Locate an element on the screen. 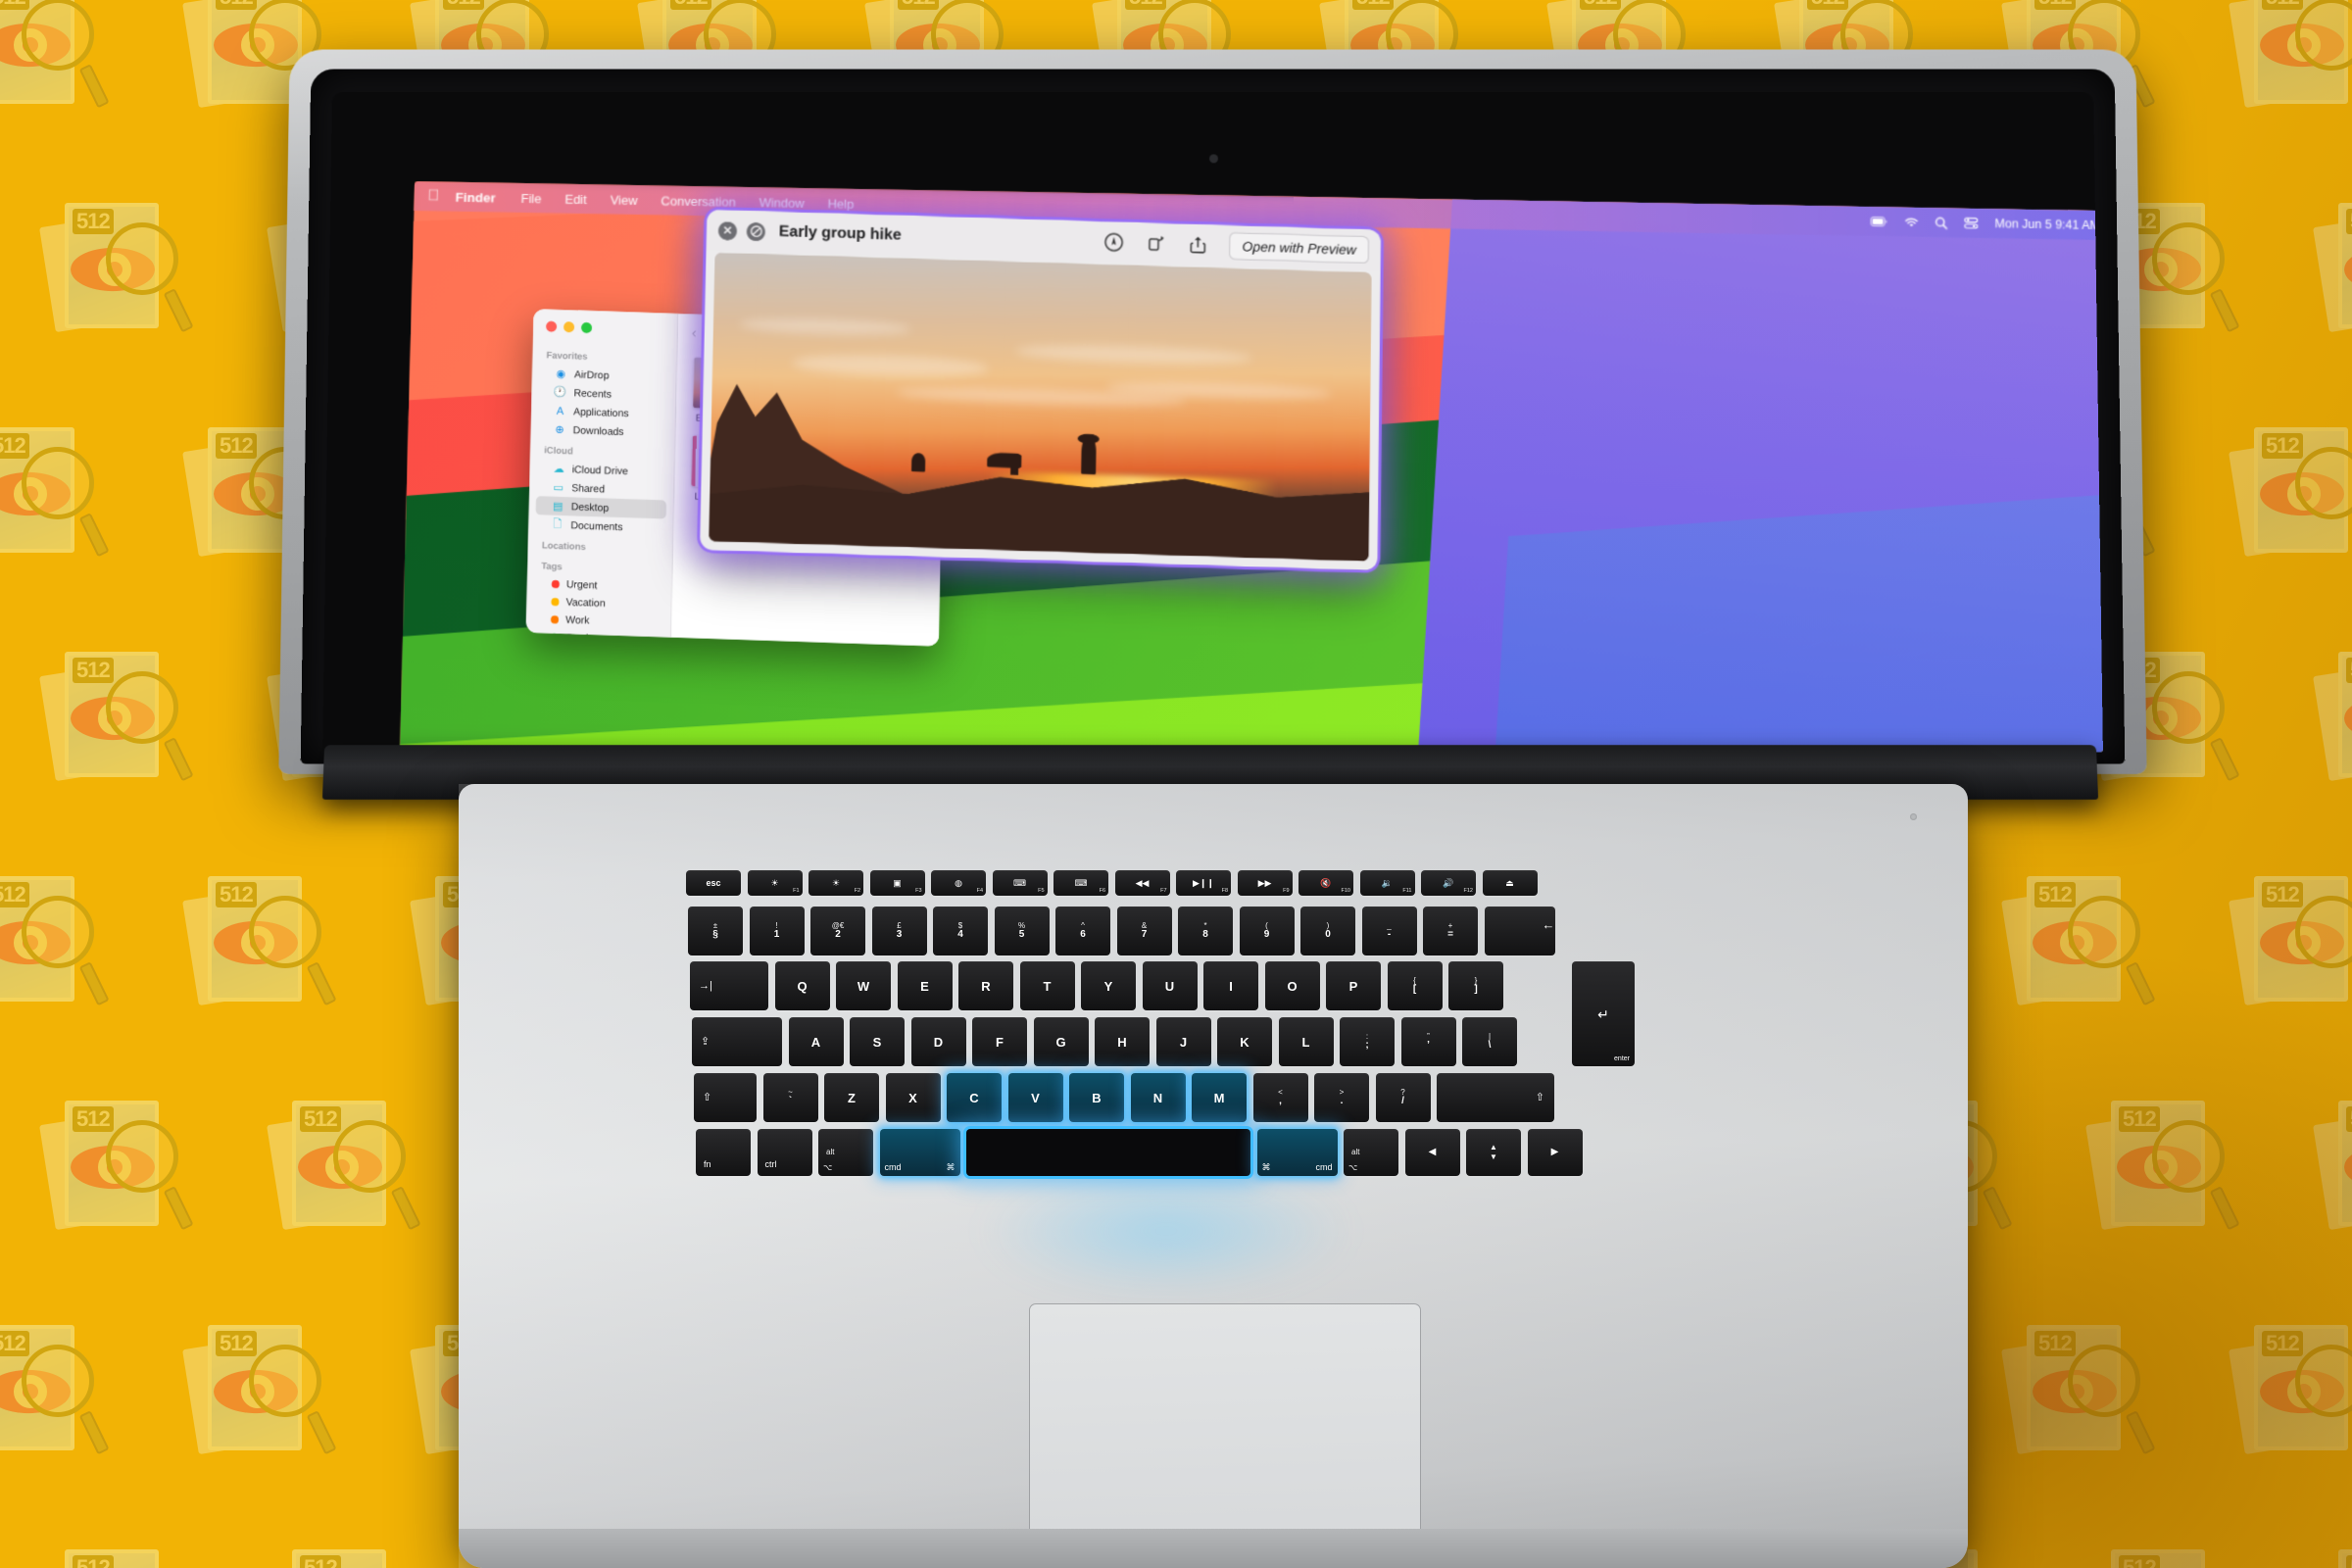  key-2: @€ 2 is located at coordinates (837, 931).